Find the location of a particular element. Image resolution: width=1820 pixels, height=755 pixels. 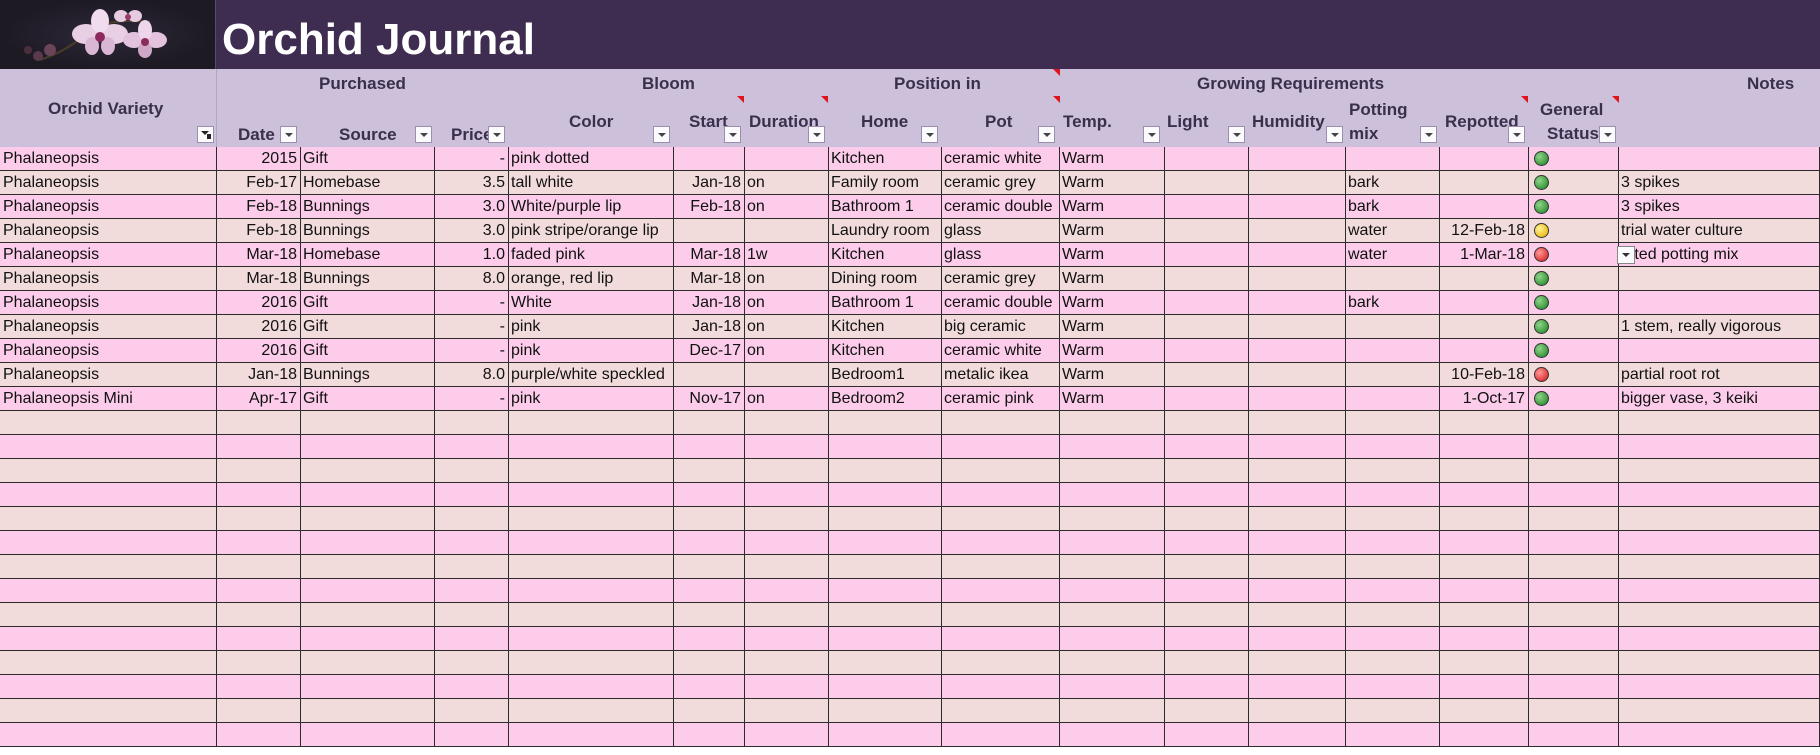

filter-temp-button is located at coordinates (1151, 134).